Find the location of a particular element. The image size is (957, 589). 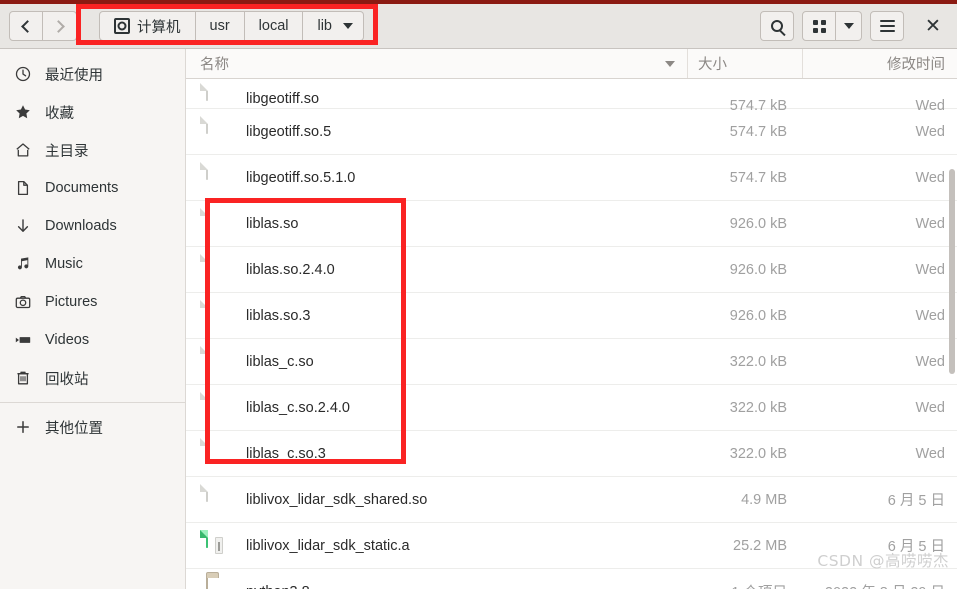

header-toolbar: 计算机 usr local lib ✕ is located at coordinates (478, 26).